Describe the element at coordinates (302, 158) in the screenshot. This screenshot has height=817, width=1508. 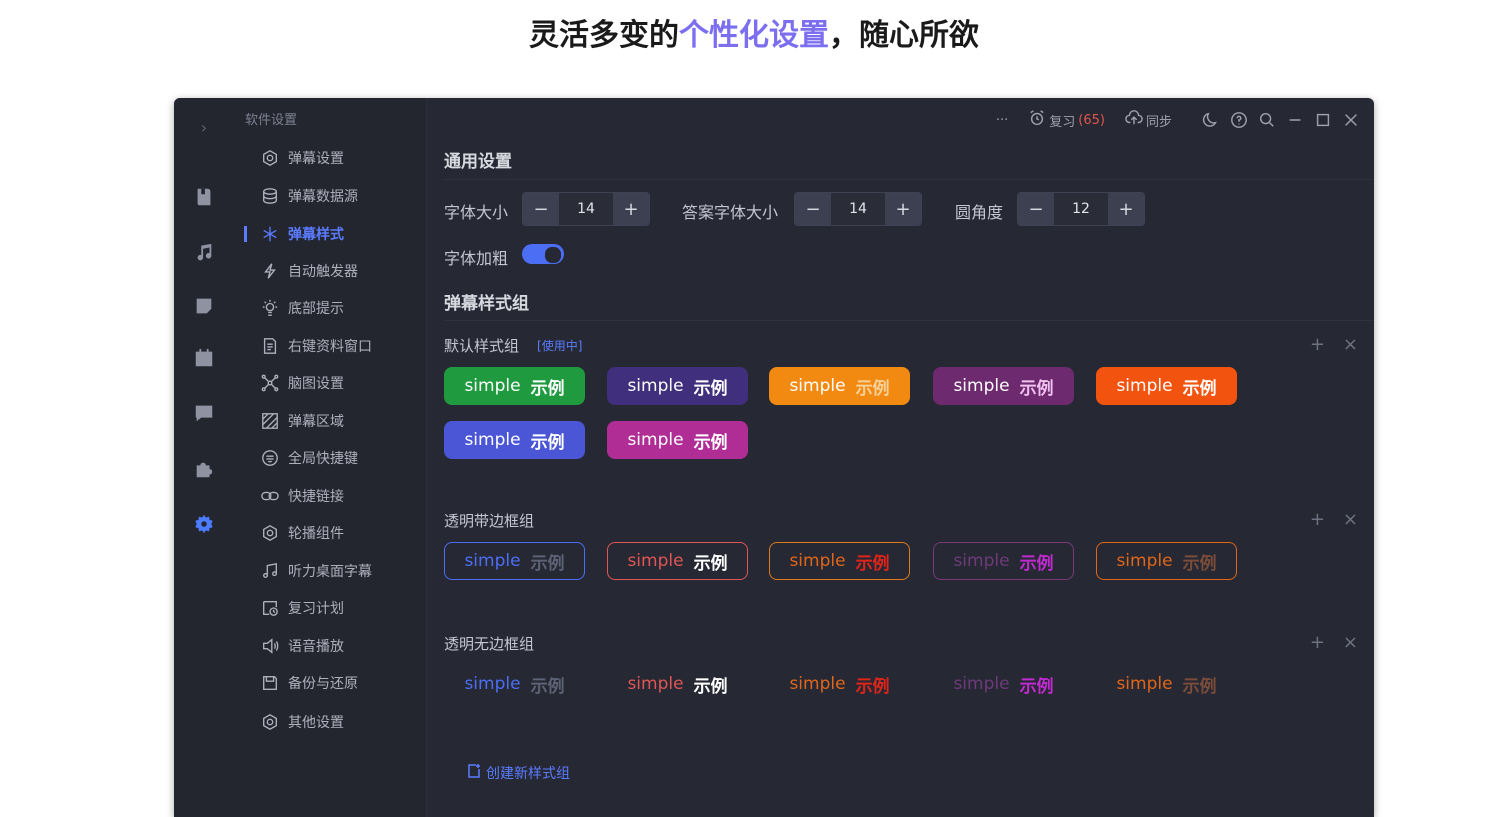
I see `menu-item-danmaku-settings: 弹幕设置` at that location.